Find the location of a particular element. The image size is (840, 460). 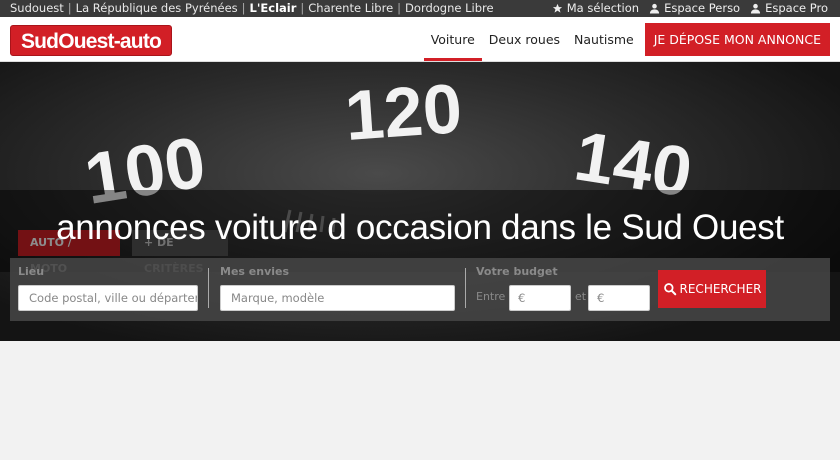

site-link-eclair: L'Eclair is located at coordinates (273, 8).